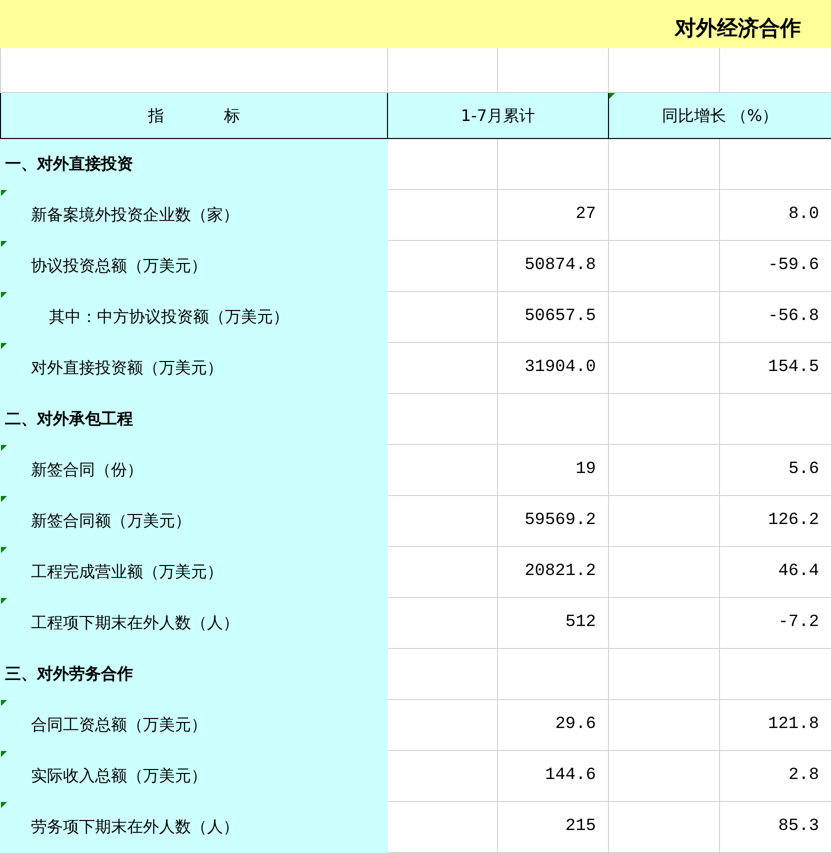 The width and height of the screenshot is (831, 853). What do you see at coordinates (720, 115) in the screenshot?
I see `column-header: 同比增长 （%）` at bounding box center [720, 115].